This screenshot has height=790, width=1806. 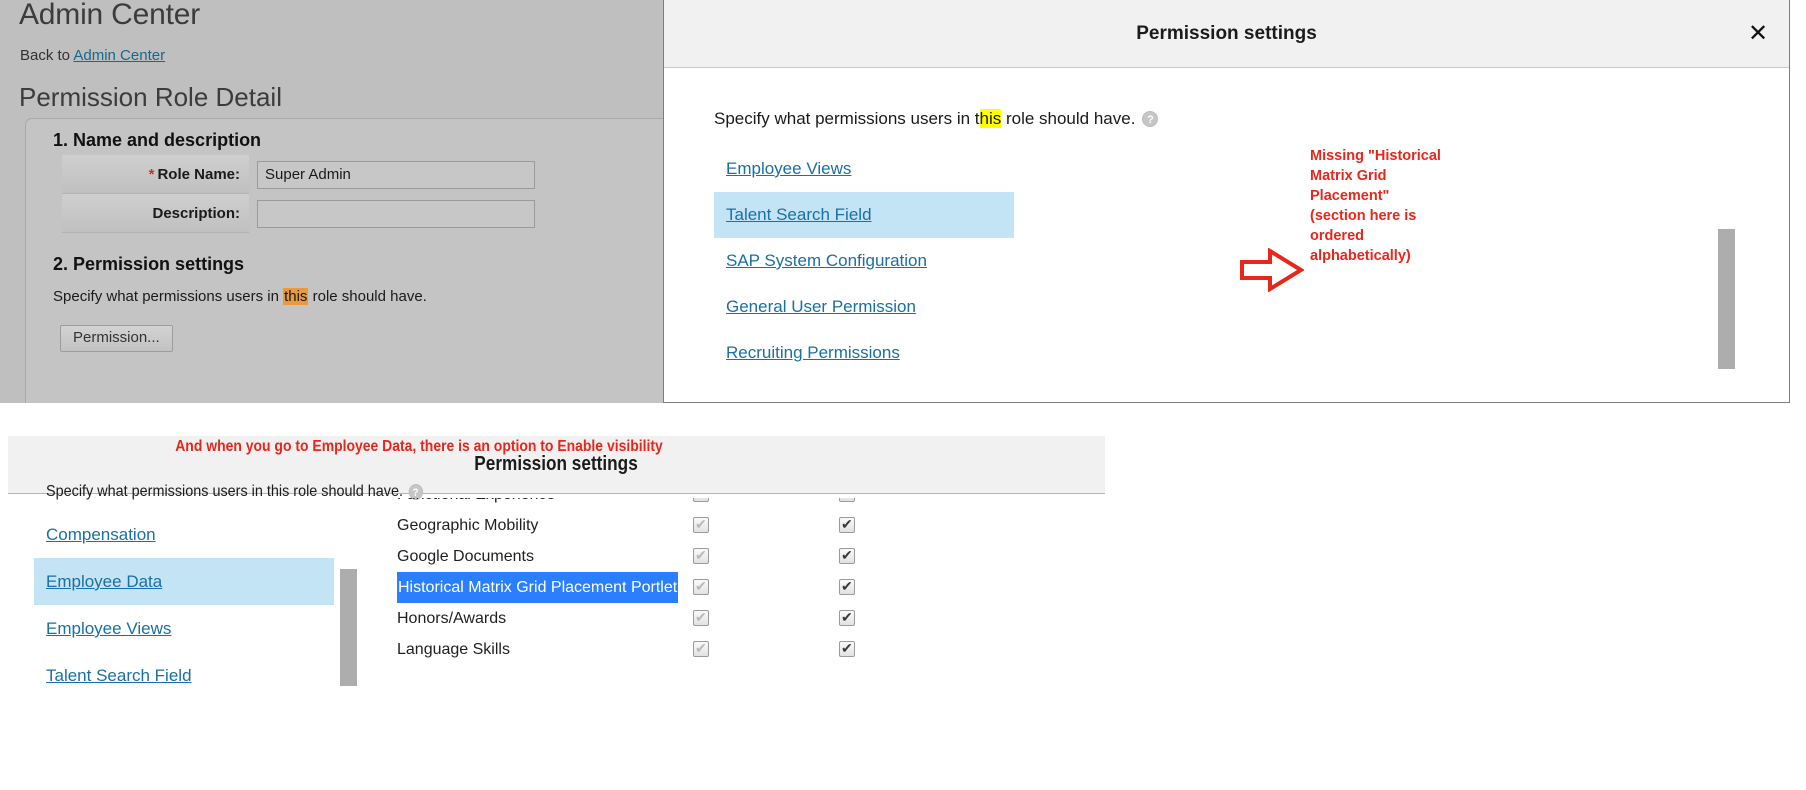 What do you see at coordinates (149, 264) in the screenshot?
I see `section-2-title: 2. Permission settings` at bounding box center [149, 264].